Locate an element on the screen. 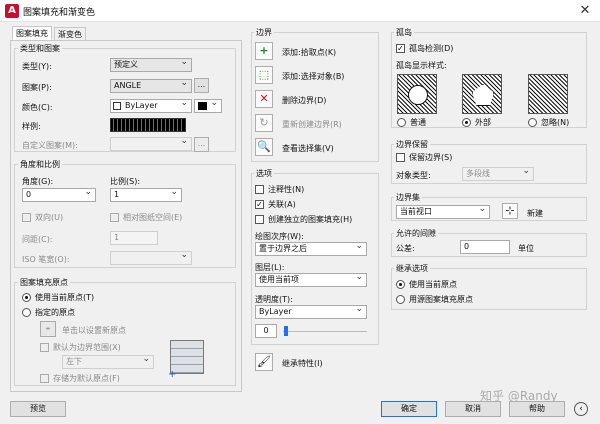  group-title: 允许的间隙 is located at coordinates (416, 233).